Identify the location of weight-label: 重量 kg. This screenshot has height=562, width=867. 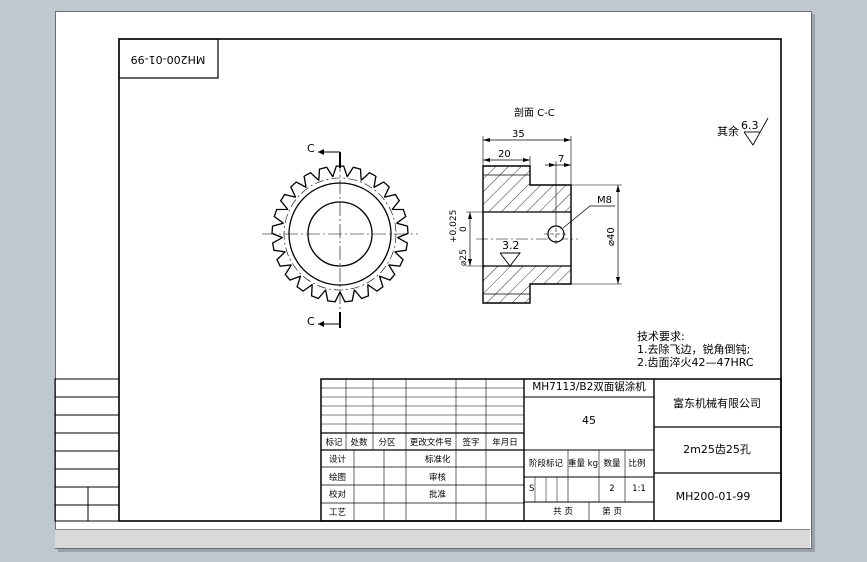
(583, 463).